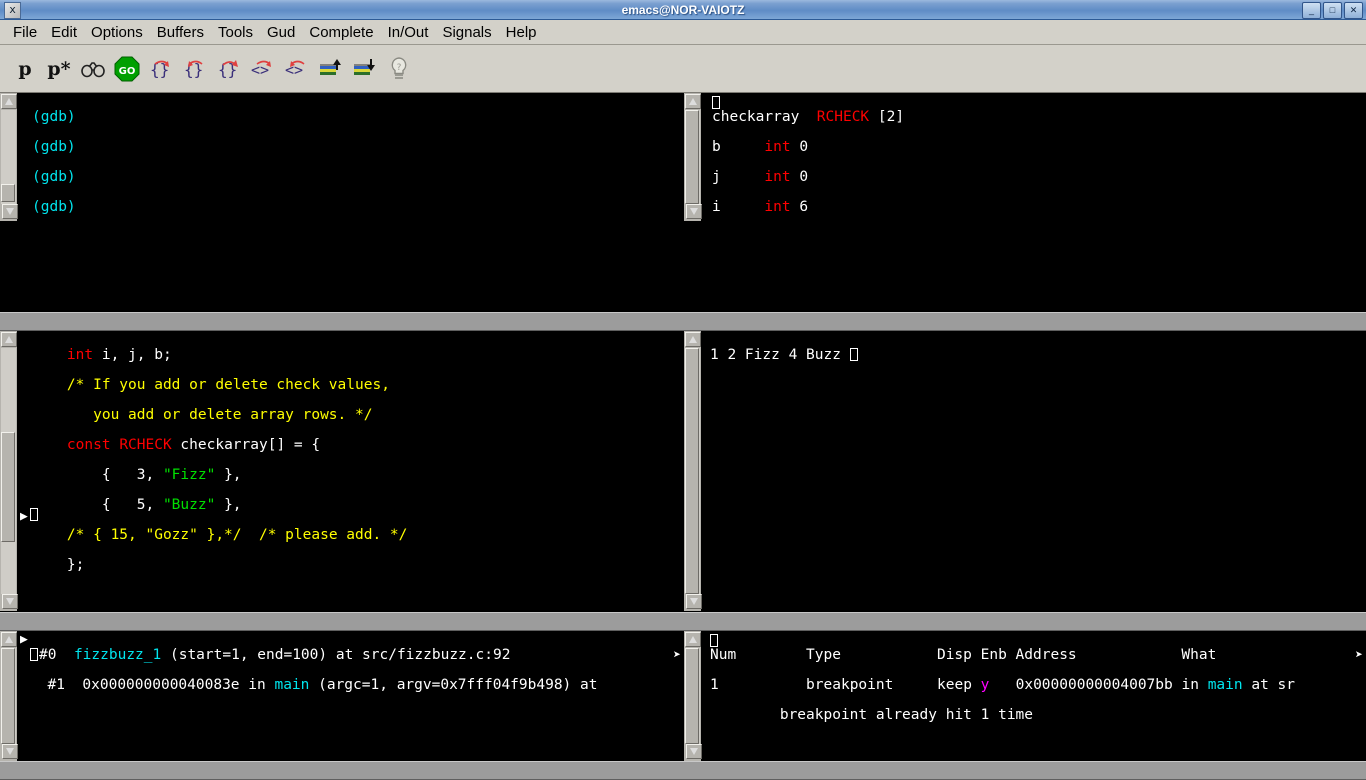 The height and width of the screenshot is (780, 1366). I want to click on frames-truncation-arrow: ➤, so click(677, 655).